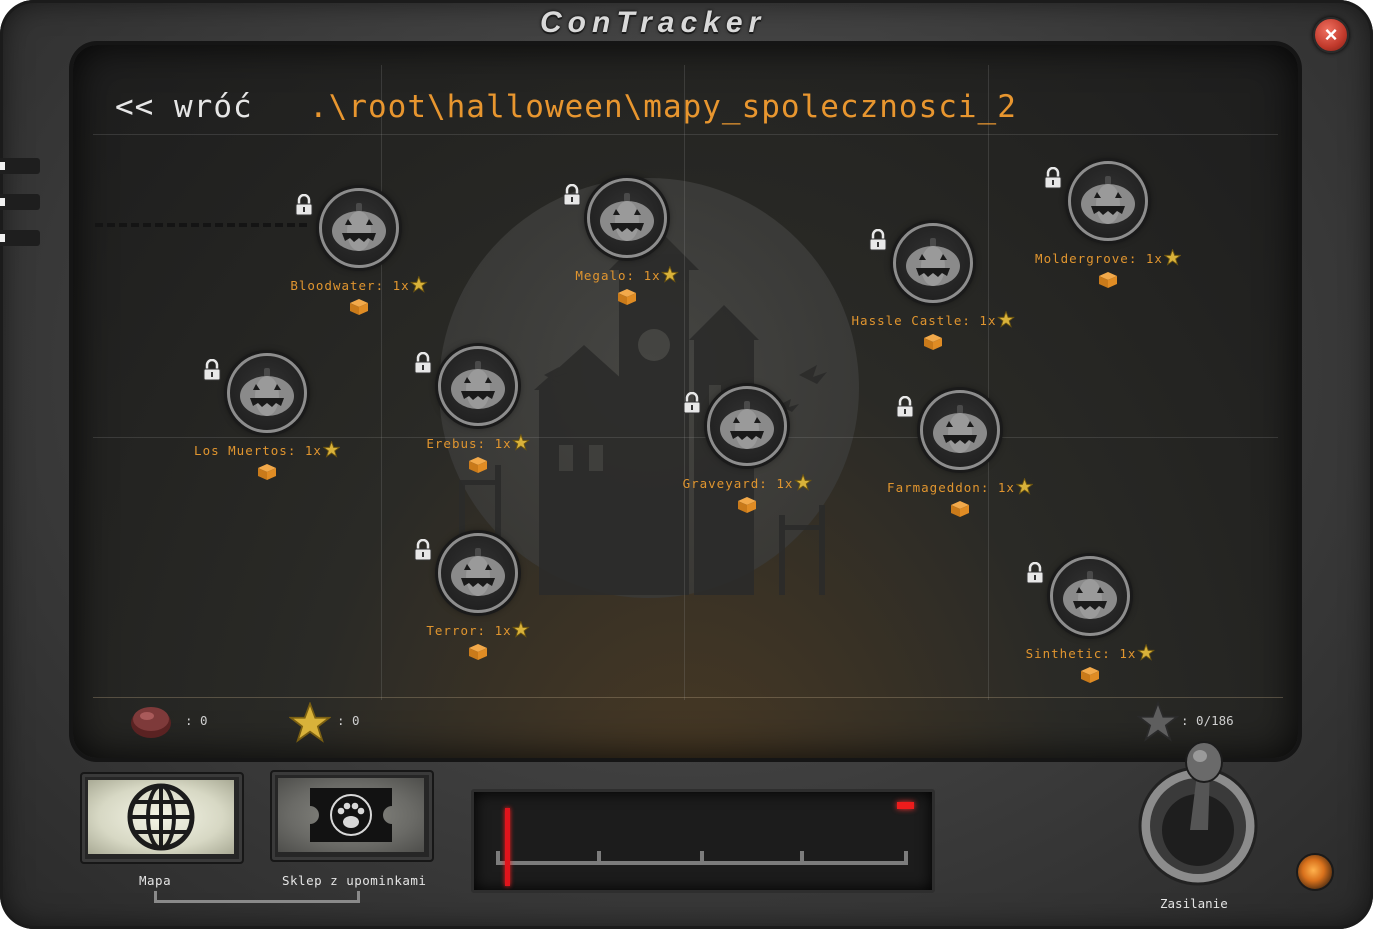 This screenshot has width=1373, height=929. Describe the element at coordinates (738, 483) in the screenshot. I see `map-node-label: Graveyard: 1x` at that location.